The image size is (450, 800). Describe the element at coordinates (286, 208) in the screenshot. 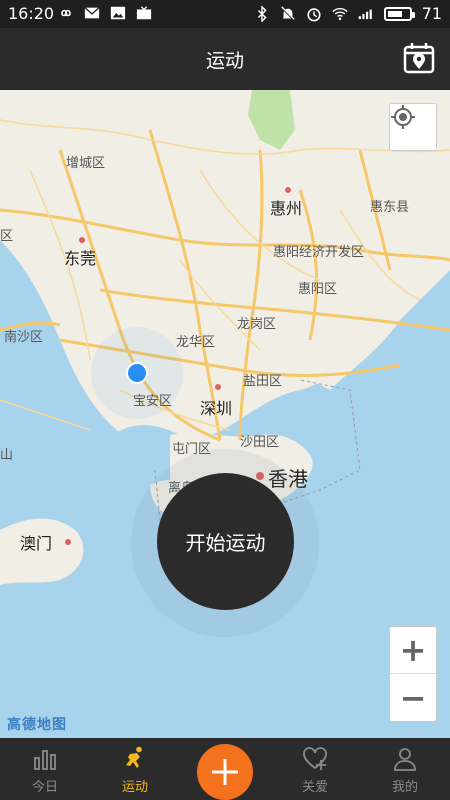

I see `map-label-huizhou: 惠州` at that location.